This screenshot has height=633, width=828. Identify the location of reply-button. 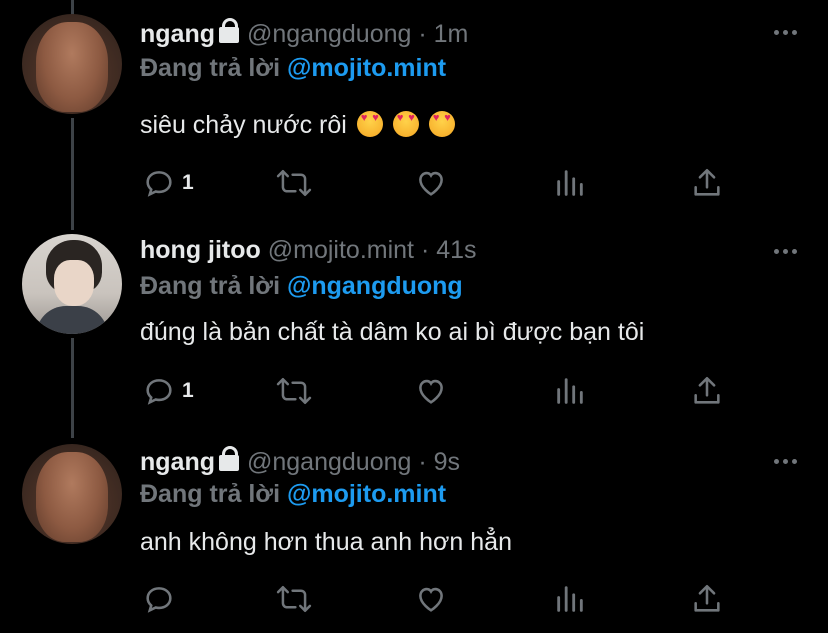
(162, 599).